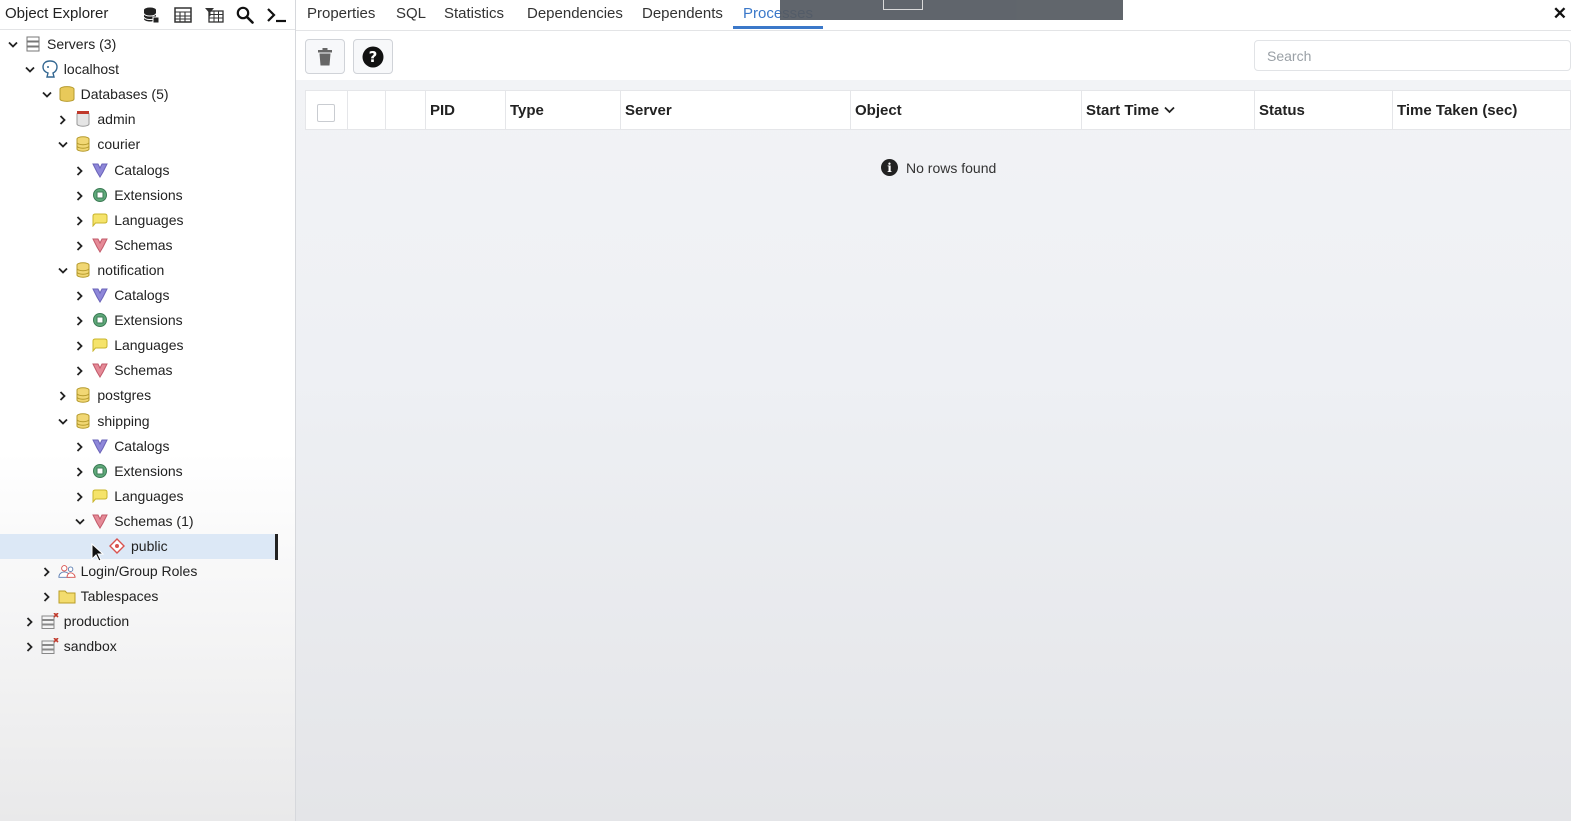 The height and width of the screenshot is (821, 1571). I want to click on languages-icon, so click(100, 496).